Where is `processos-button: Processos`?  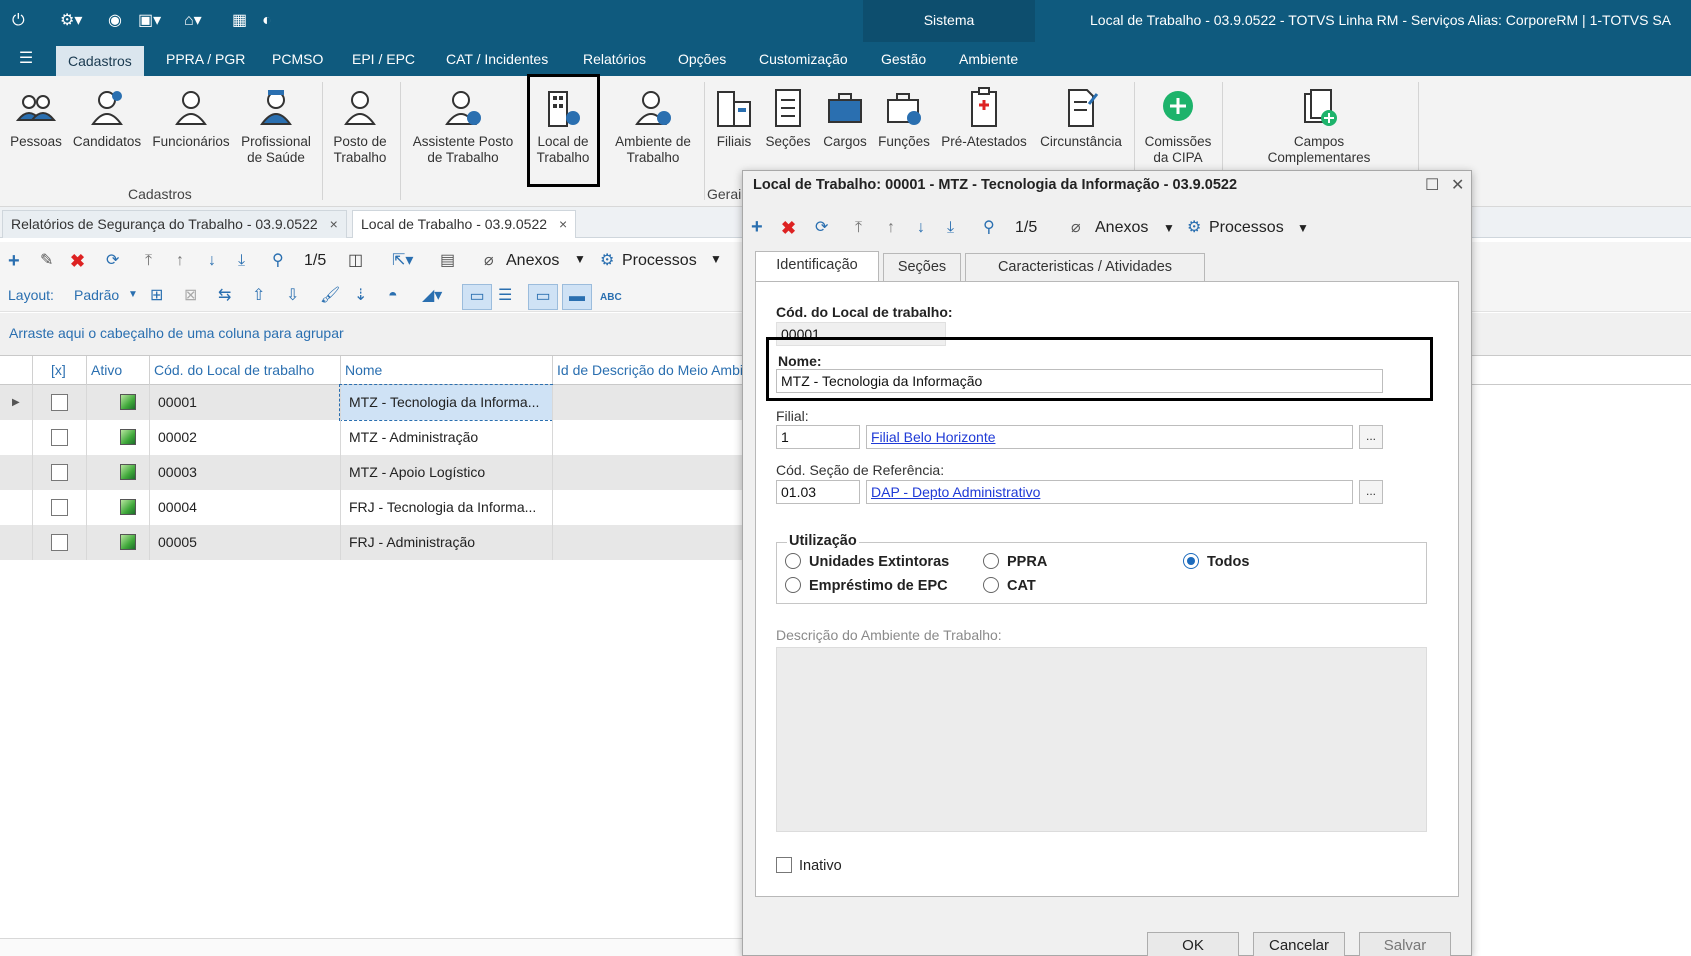
processos-button: Processos is located at coordinates (659, 261).